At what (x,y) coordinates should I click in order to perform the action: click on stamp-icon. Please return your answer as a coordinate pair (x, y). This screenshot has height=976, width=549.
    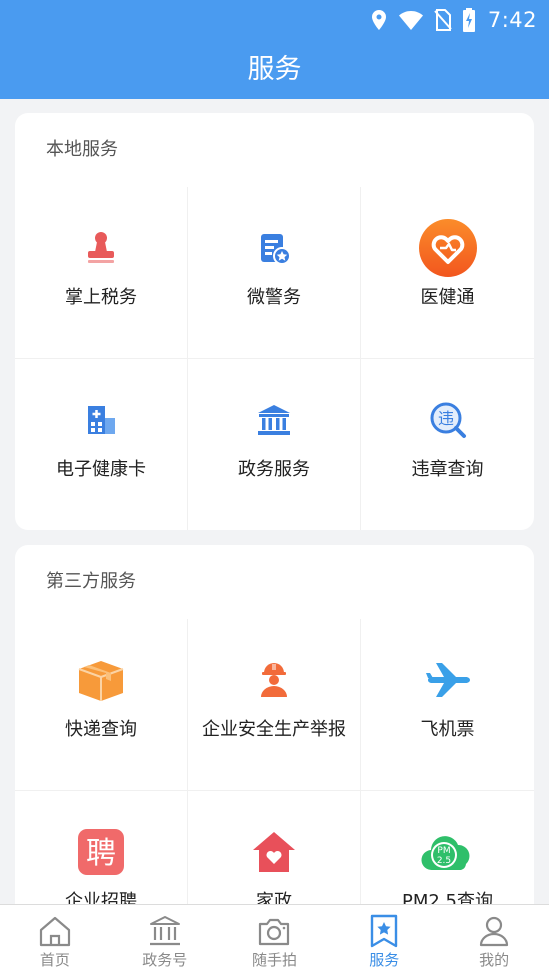
    Looking at the image, I should click on (101, 248).